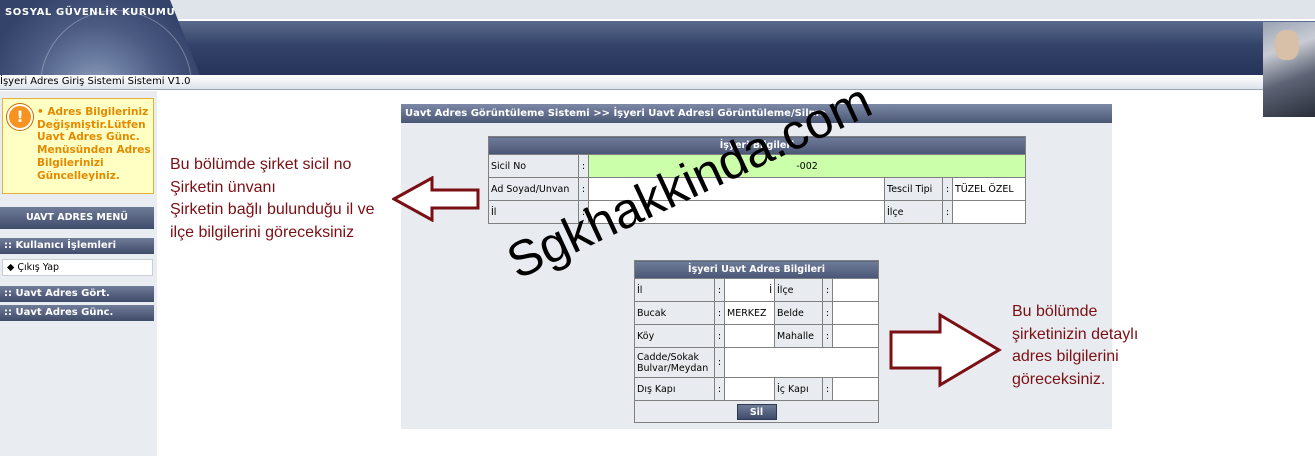 Image resolution: width=1315 pixels, height=456 pixels. I want to click on cadde-label-line1: Cadde/Sokak, so click(668, 357).